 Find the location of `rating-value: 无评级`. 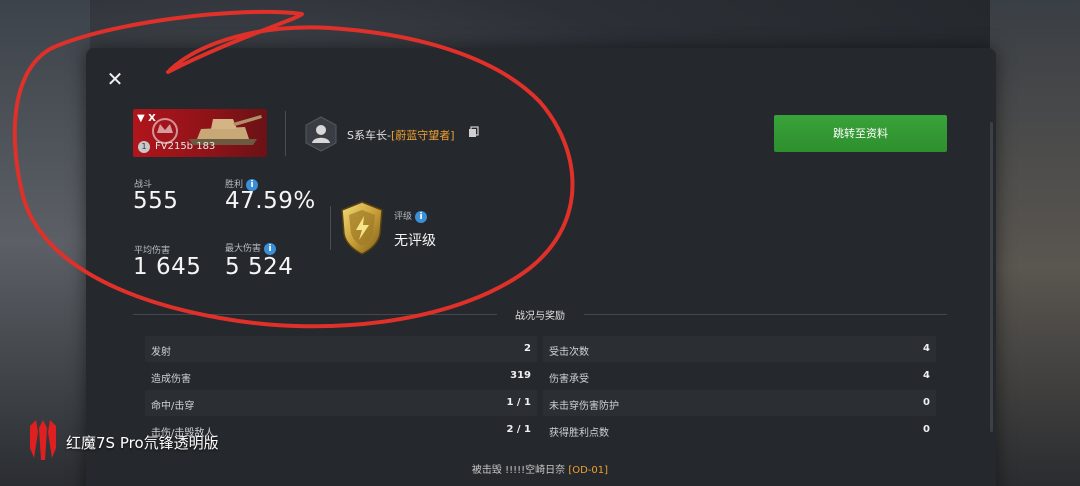

rating-value: 无评级 is located at coordinates (415, 241).